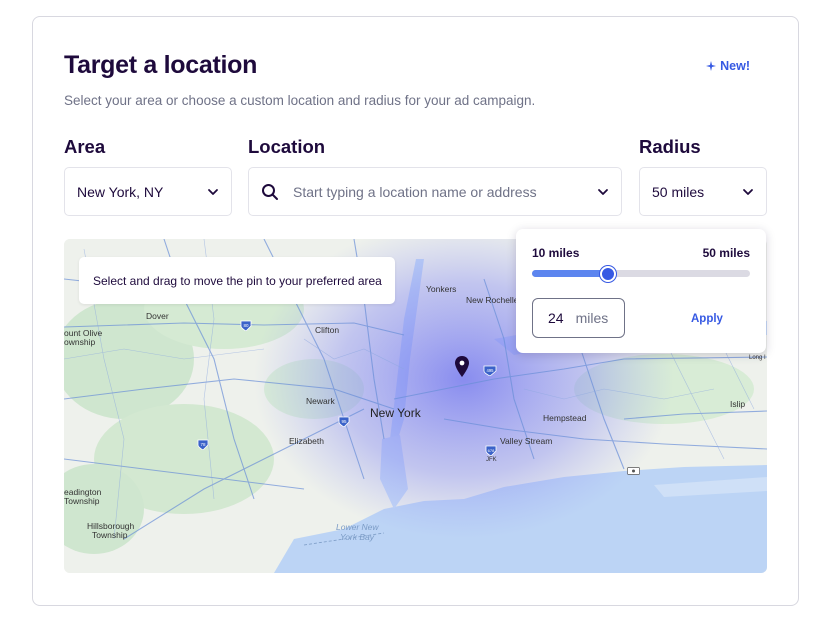 The image size is (832, 642). Describe the element at coordinates (492, 300) in the screenshot. I see `map-label-new-rochelle: New Rochelle` at that location.